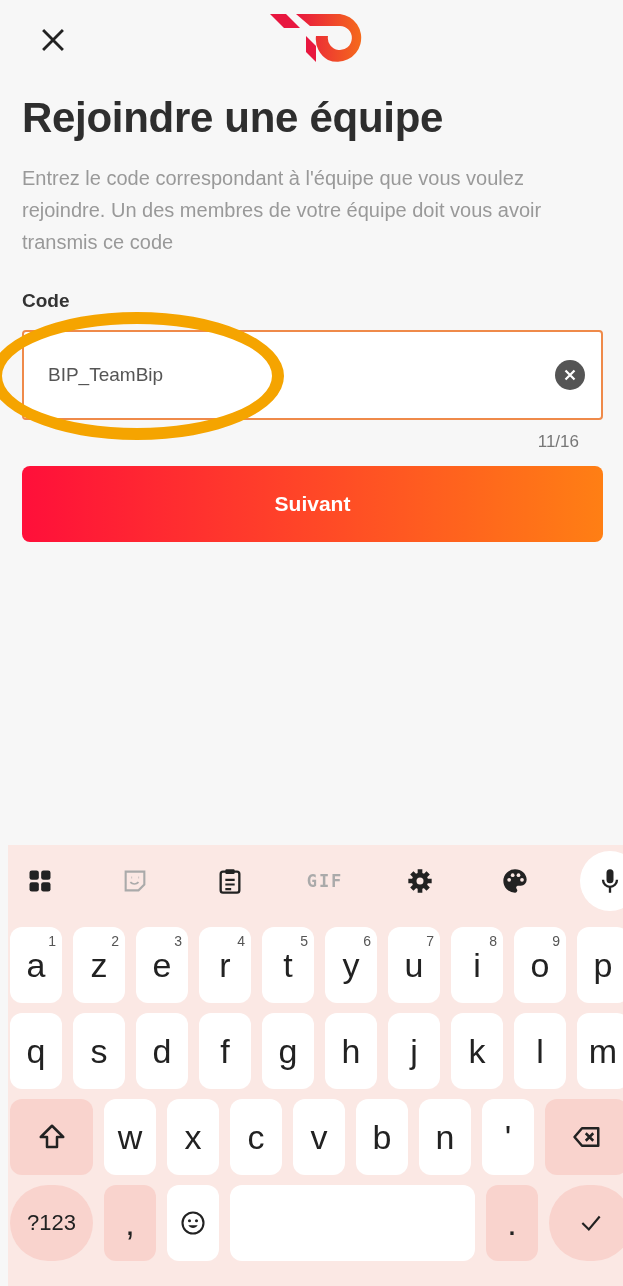 The width and height of the screenshot is (623, 1286). I want to click on key: m, so click(600, 1051).